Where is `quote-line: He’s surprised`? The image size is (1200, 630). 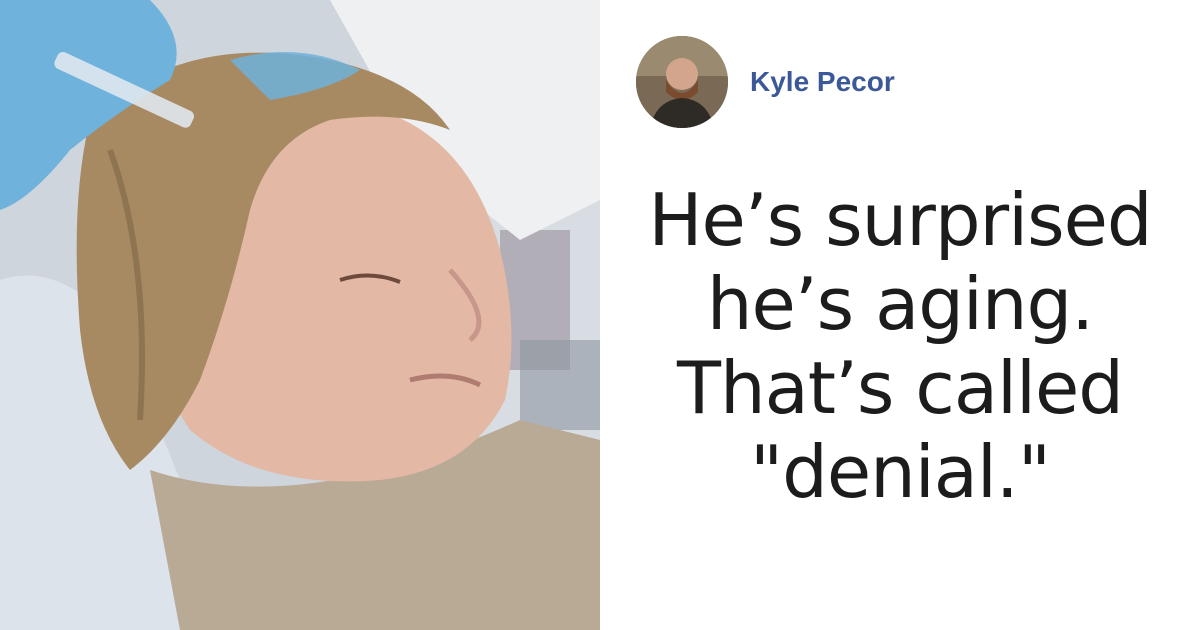 quote-line: He’s surprised is located at coordinates (900, 220).